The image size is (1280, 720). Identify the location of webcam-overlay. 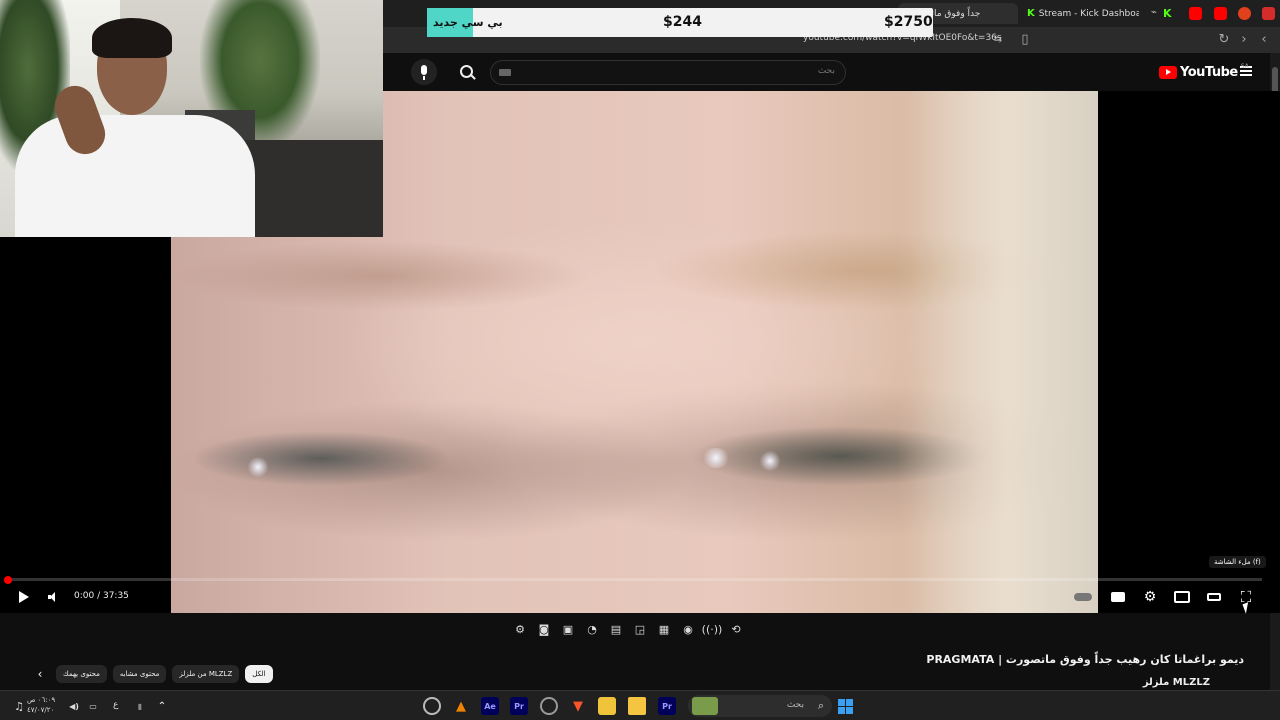
(191, 118).